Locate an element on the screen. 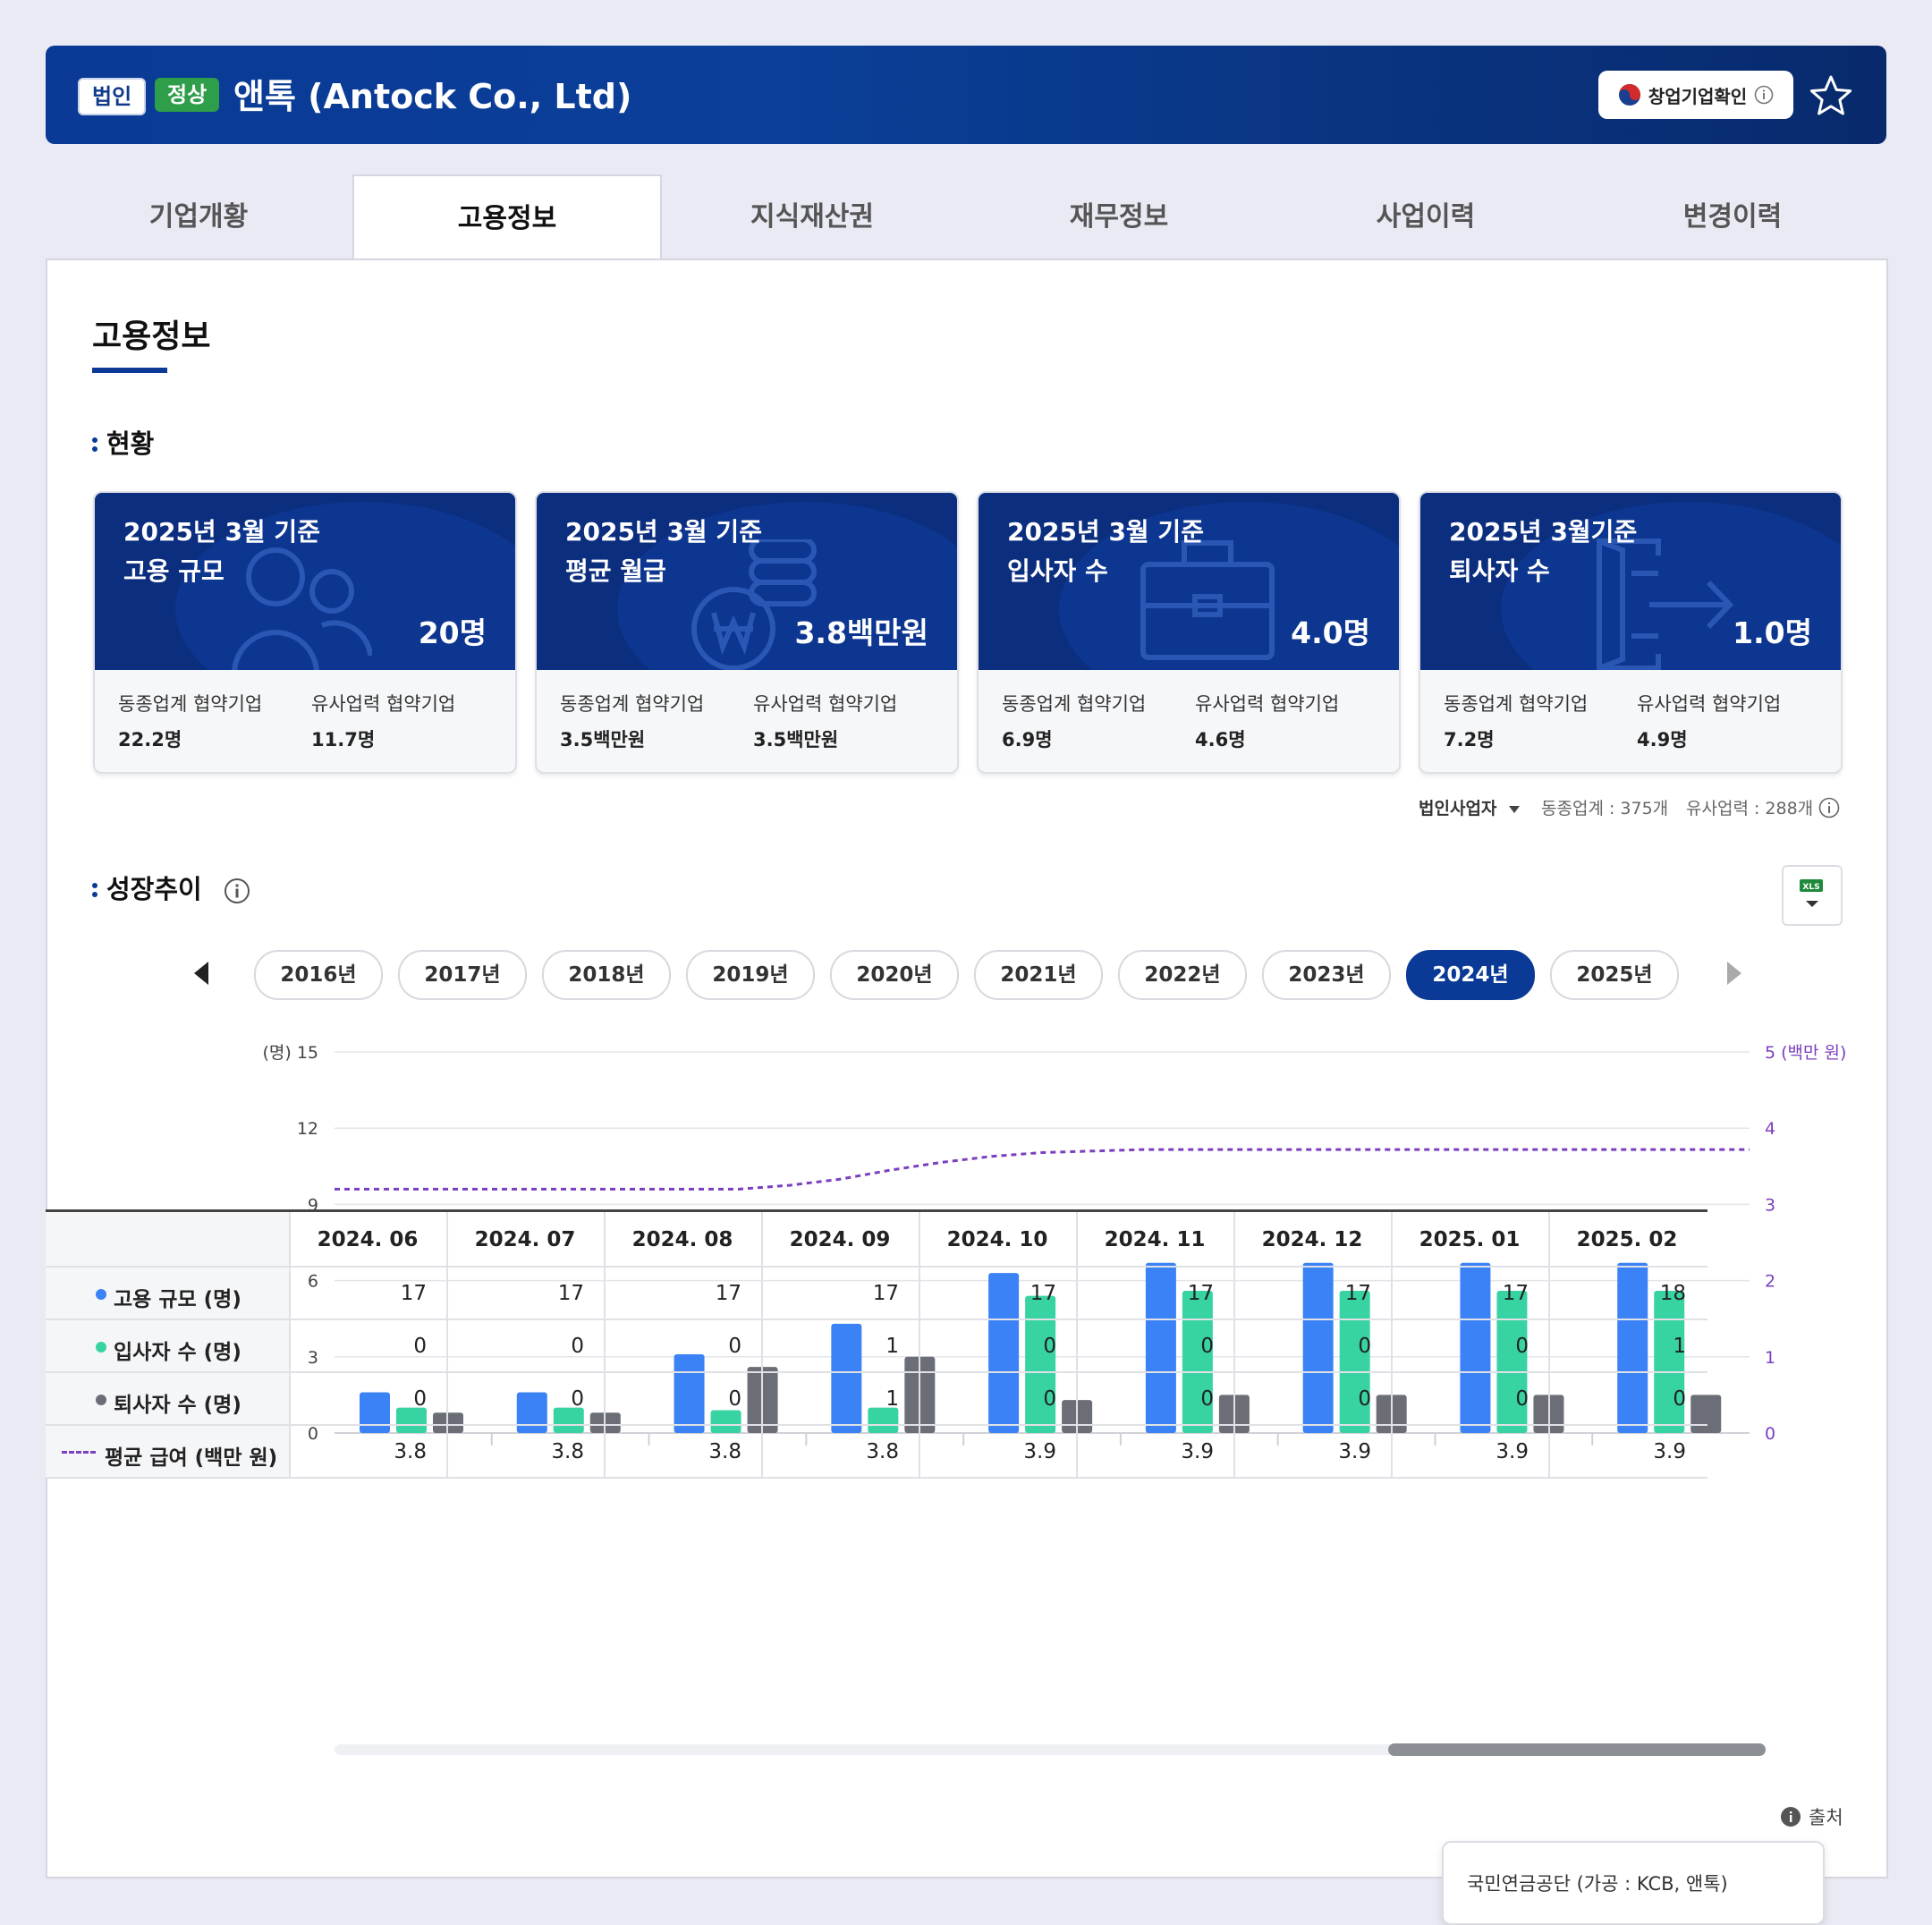 The width and height of the screenshot is (1932, 1925). row-label-text: 입사자 수 (명) is located at coordinates (178, 1353).